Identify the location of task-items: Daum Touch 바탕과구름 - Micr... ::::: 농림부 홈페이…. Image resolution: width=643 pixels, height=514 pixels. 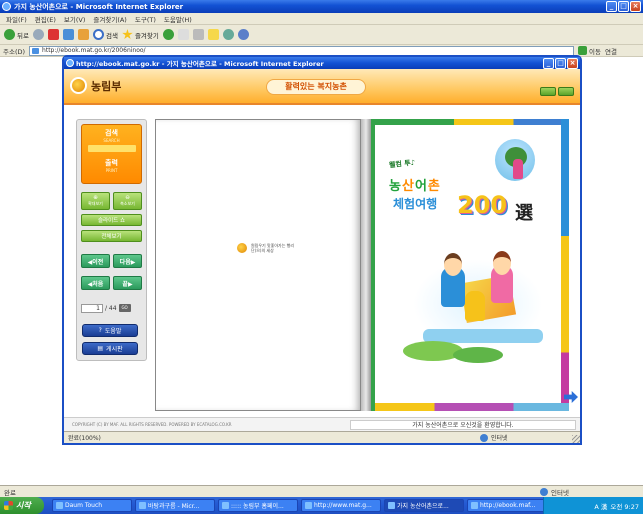
(299, 505).